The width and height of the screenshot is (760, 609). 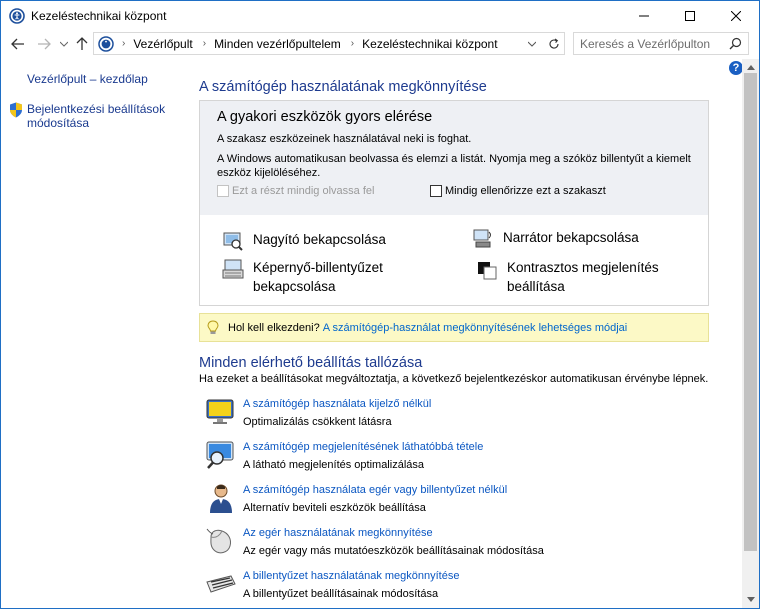 I want to click on help-button: ?, so click(x=736, y=68).